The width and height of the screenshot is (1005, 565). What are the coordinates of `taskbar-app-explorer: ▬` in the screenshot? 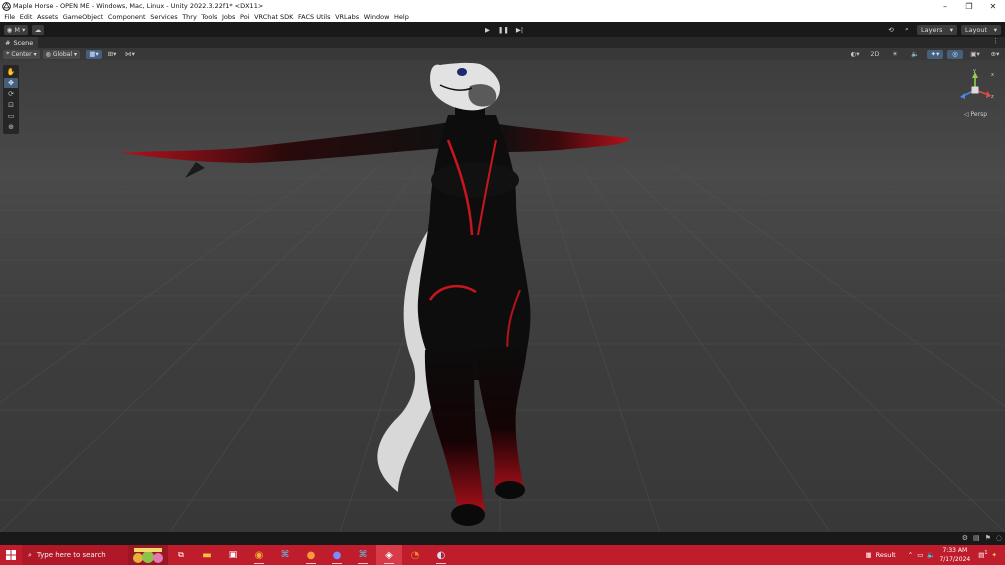 It's located at (207, 555).